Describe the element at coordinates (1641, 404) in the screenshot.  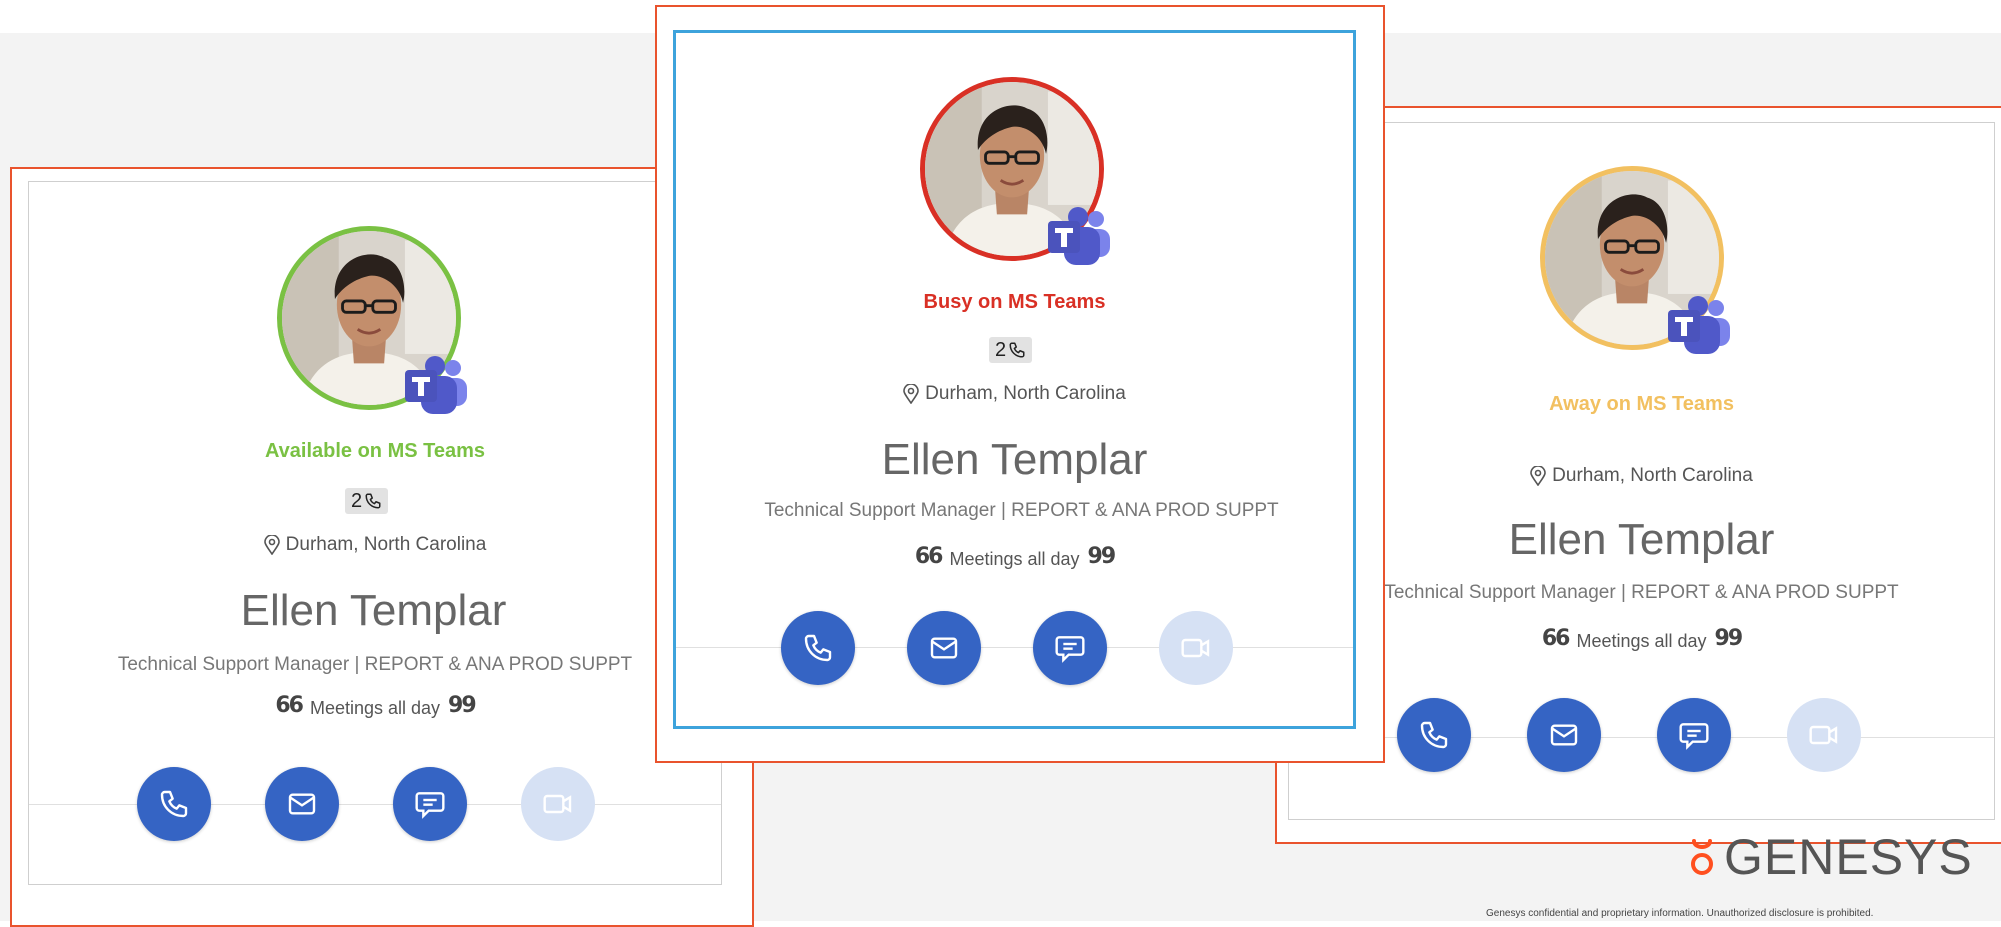
I see `presence-status: Away on MS Teams` at that location.